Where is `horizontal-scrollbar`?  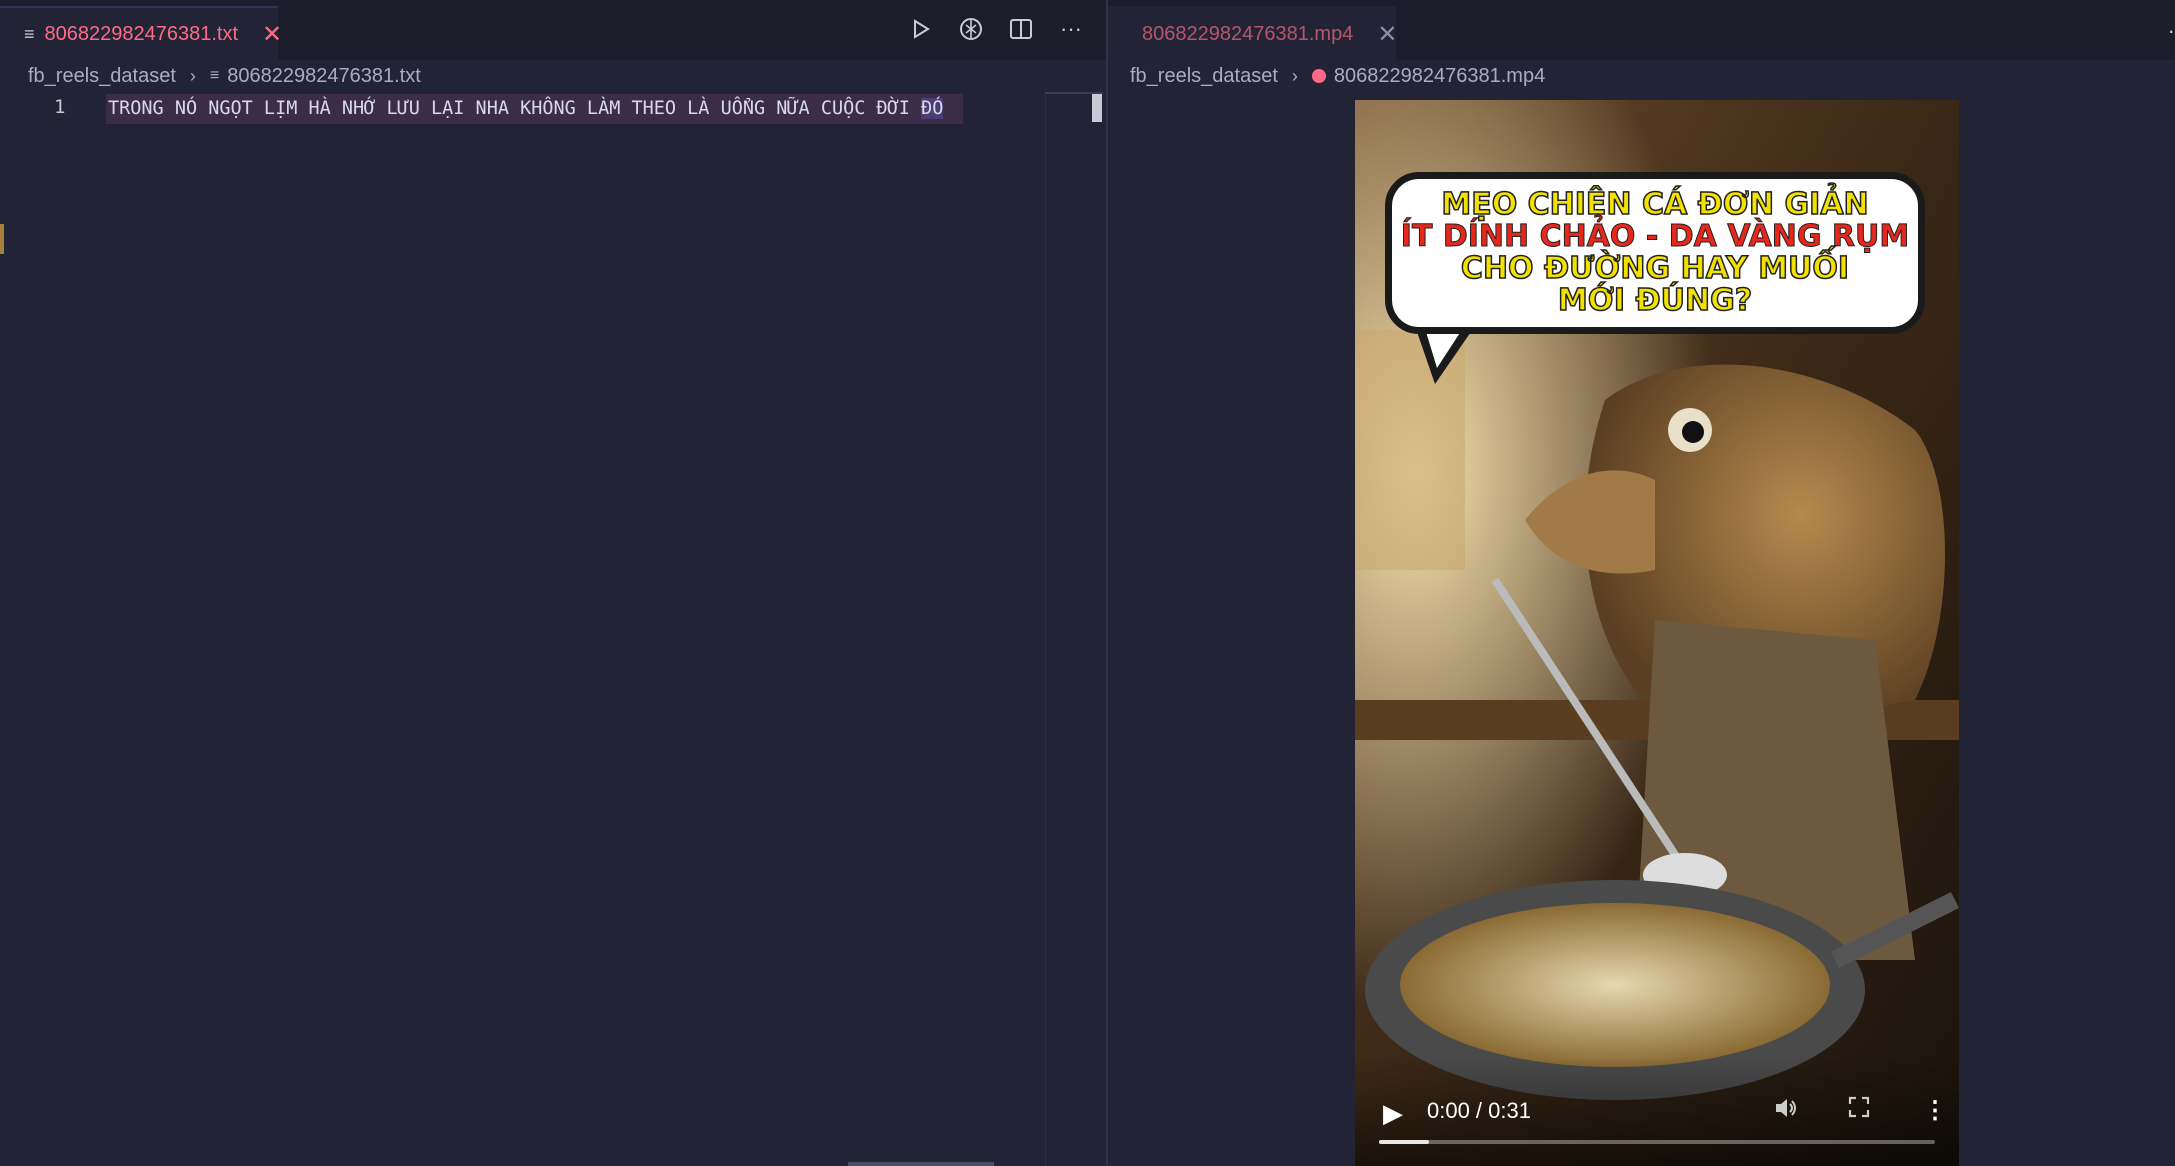 horizontal-scrollbar is located at coordinates (921, 1164).